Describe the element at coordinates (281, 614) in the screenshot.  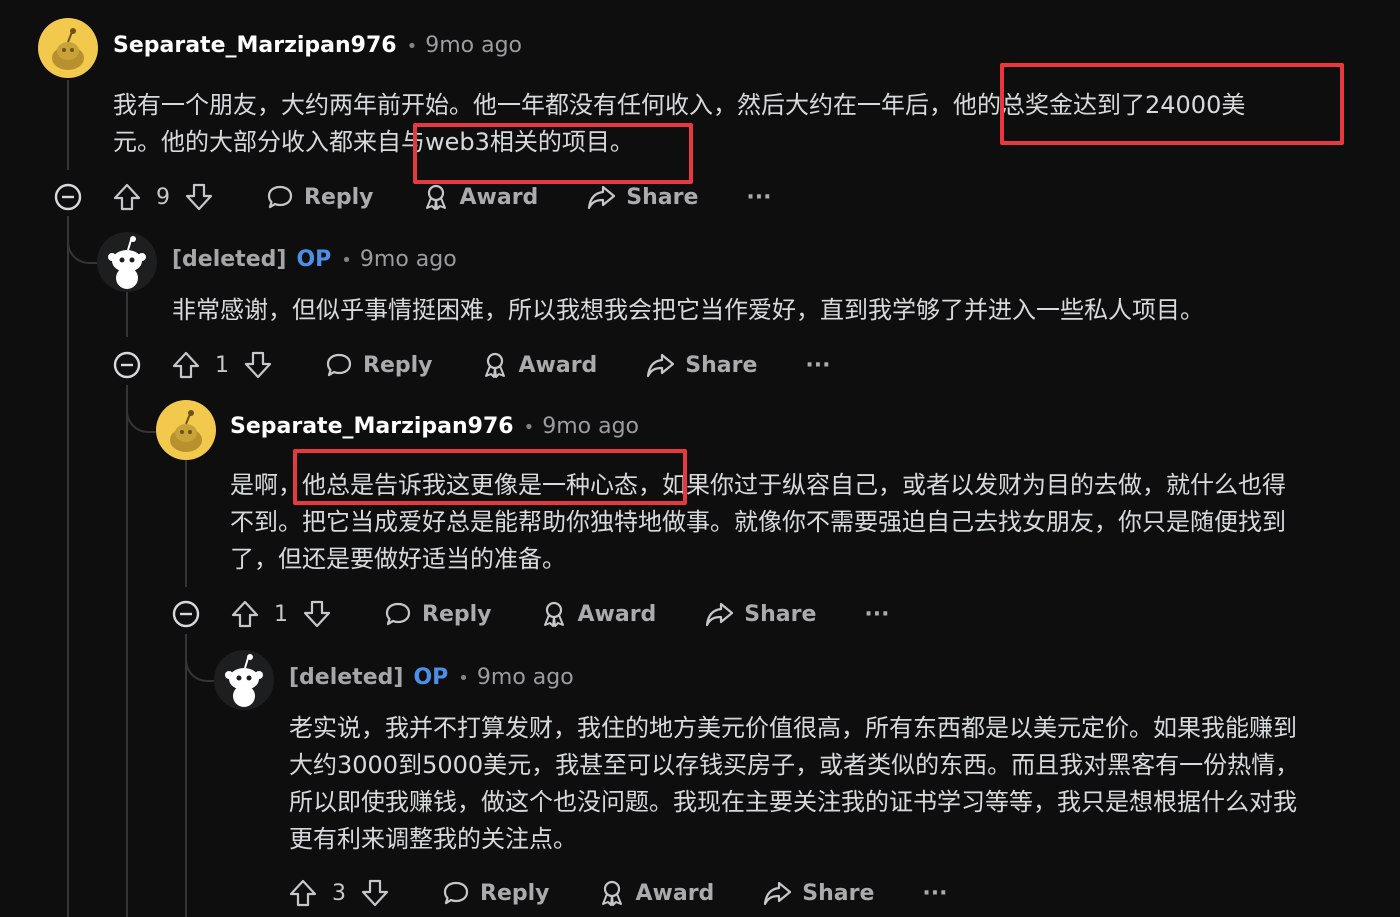
I see `vote-count: 1` at that location.